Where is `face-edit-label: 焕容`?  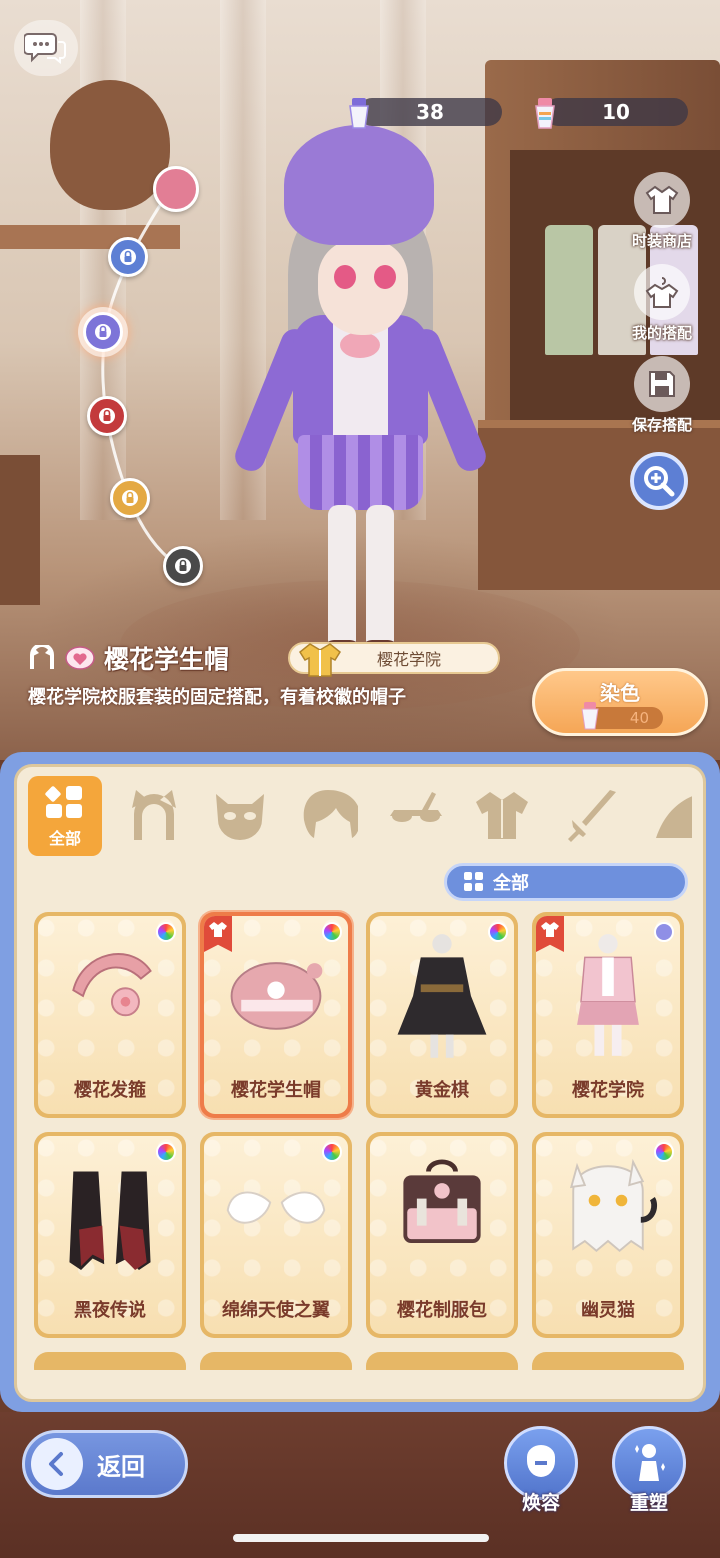 face-edit-label: 焕容 is located at coordinates (540, 1503).